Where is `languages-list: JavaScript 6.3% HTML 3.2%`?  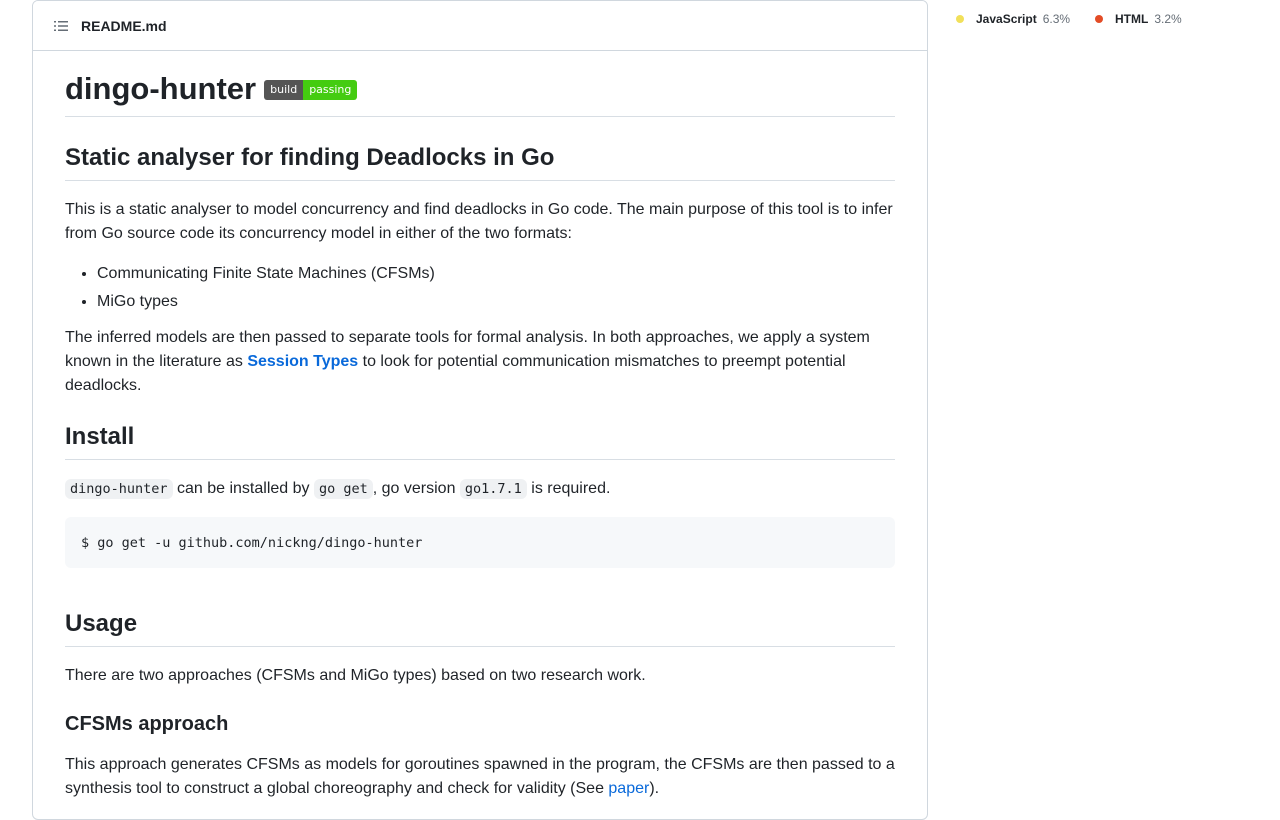 languages-list: JavaScript 6.3% HTML 3.2% is located at coordinates (1106, 20).